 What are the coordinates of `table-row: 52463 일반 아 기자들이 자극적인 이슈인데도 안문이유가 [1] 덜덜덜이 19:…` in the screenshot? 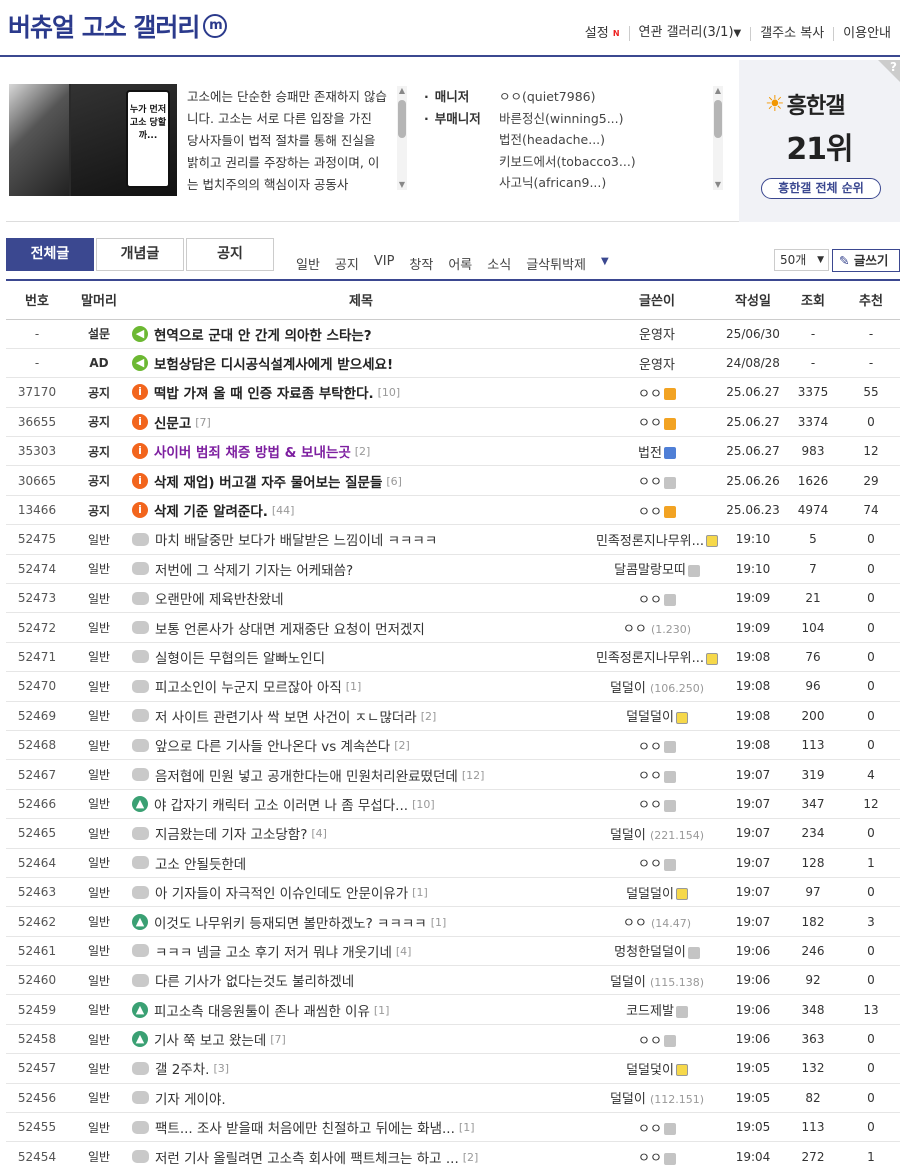 It's located at (453, 892).